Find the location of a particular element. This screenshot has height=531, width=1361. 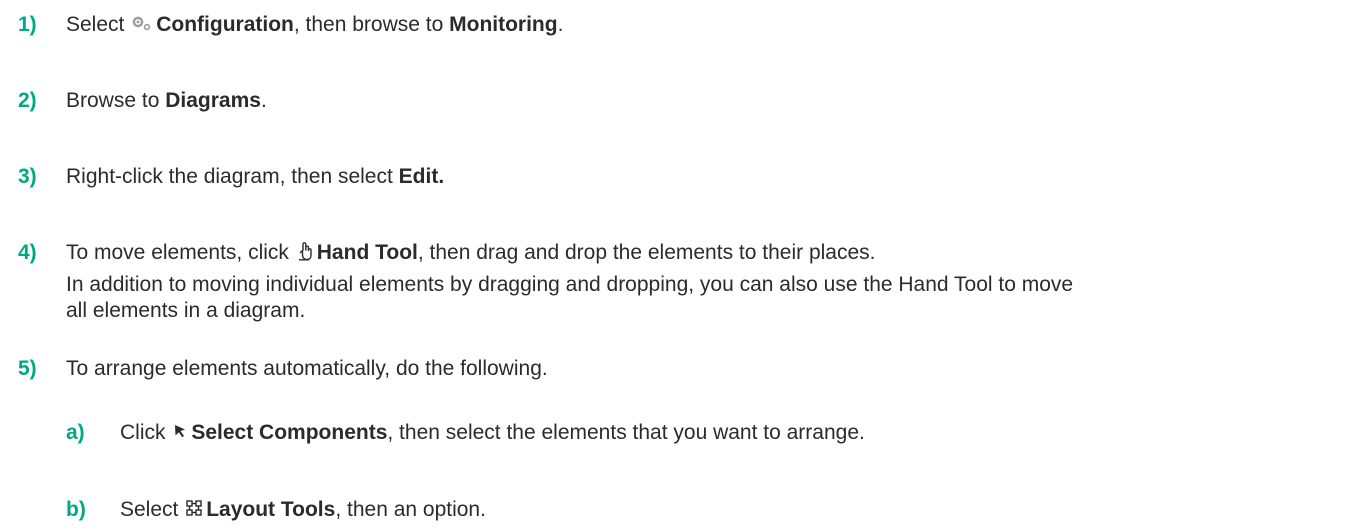

menu-hand-tool: Hand Tool is located at coordinates (367, 252).